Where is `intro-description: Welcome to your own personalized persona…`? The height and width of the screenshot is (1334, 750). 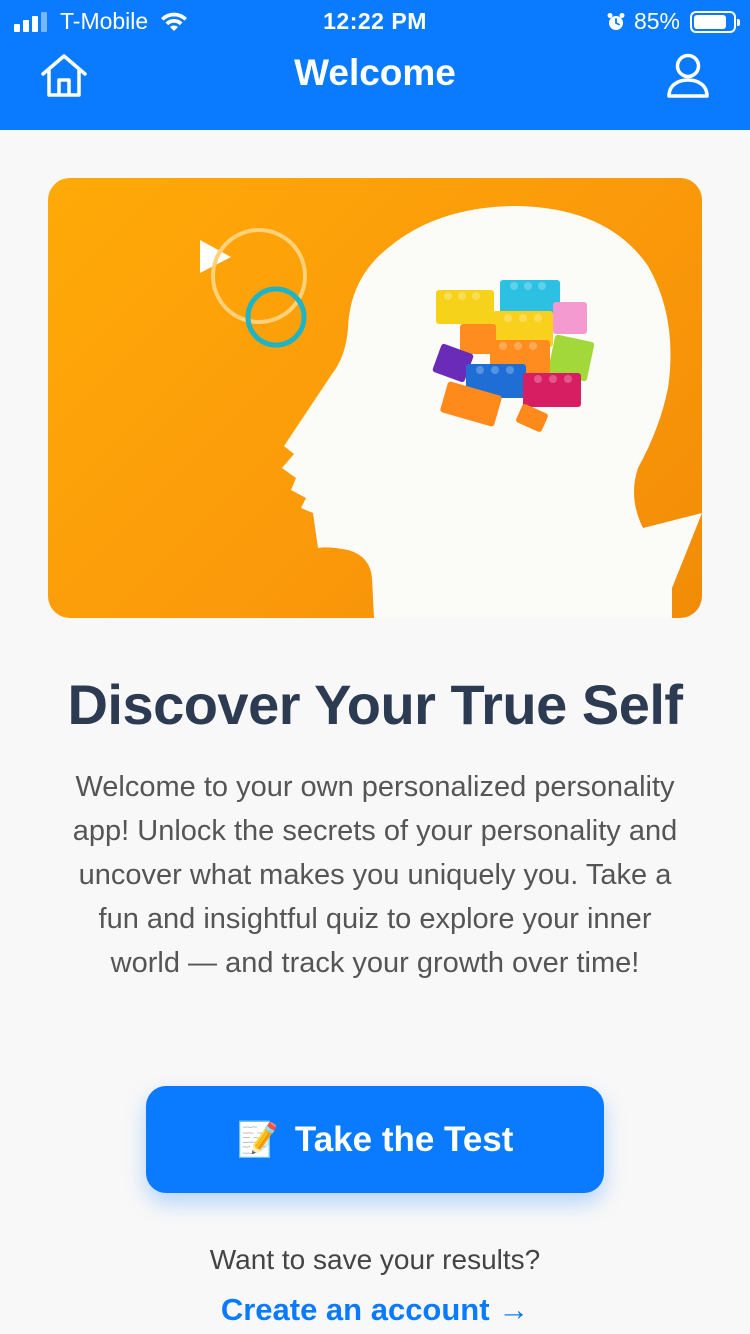
intro-description: Welcome to your own personalized persona… is located at coordinates (375, 875).